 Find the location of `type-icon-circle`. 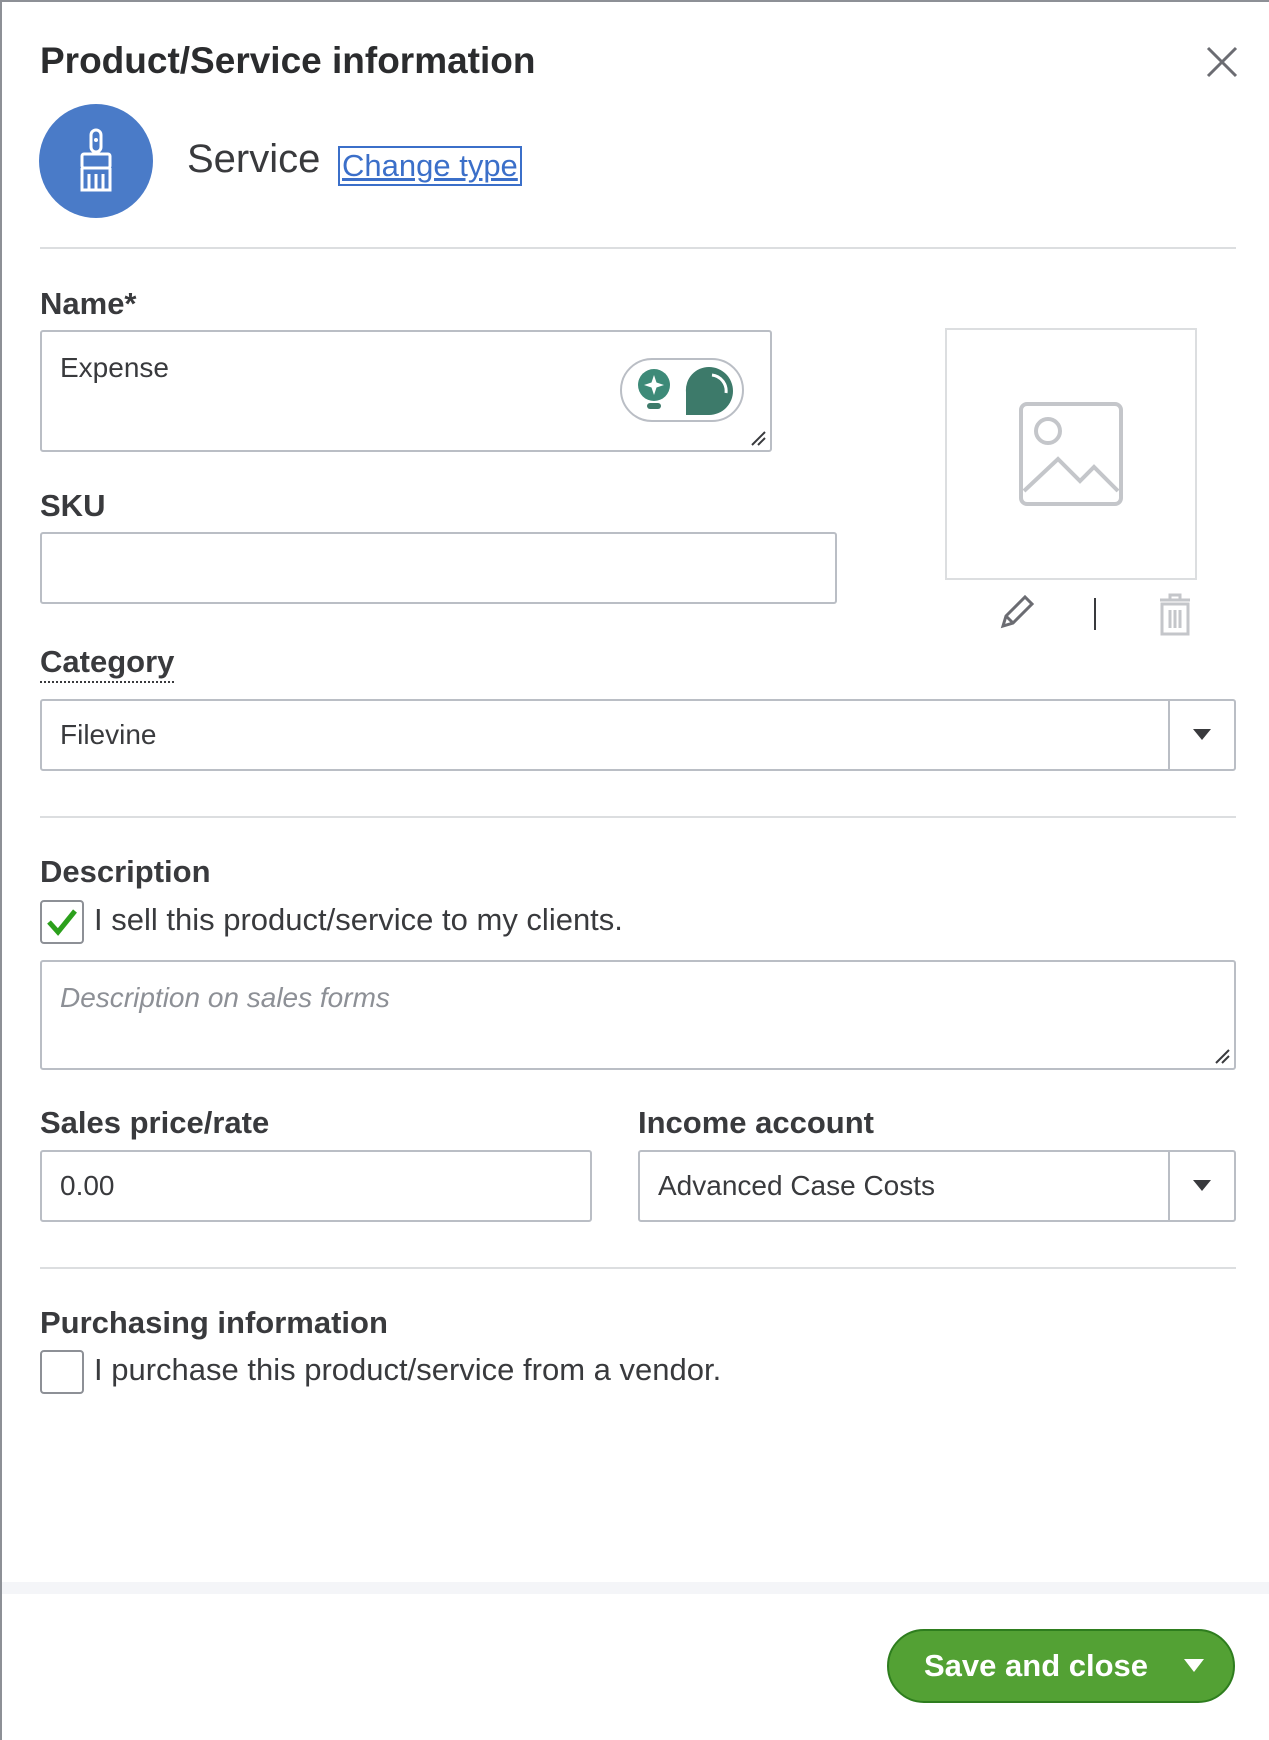

type-icon-circle is located at coordinates (96, 161).